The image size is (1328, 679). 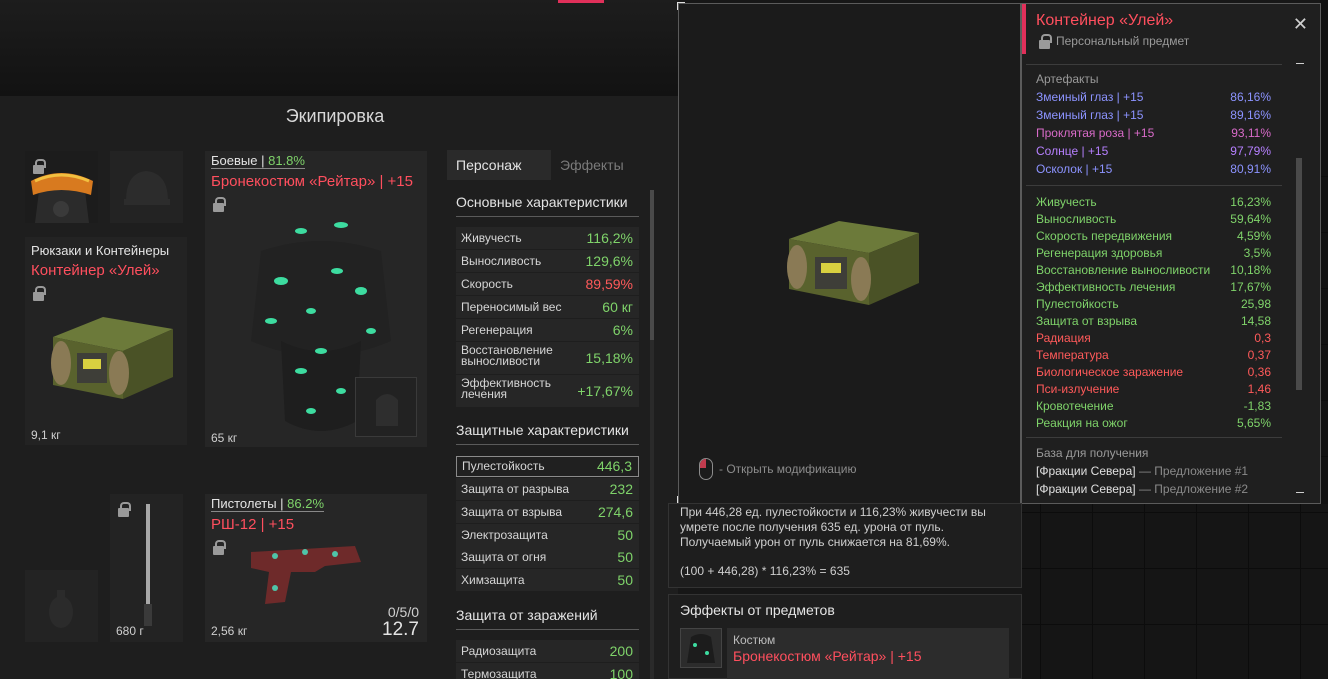 I want to click on stat-row: Эффективность лечения +17,67%, so click(x=547, y=391).